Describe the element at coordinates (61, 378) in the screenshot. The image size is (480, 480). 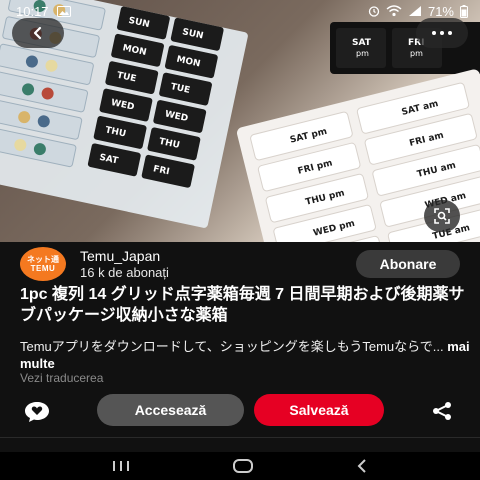
I see `translate-link: Vezi traducerea` at that location.